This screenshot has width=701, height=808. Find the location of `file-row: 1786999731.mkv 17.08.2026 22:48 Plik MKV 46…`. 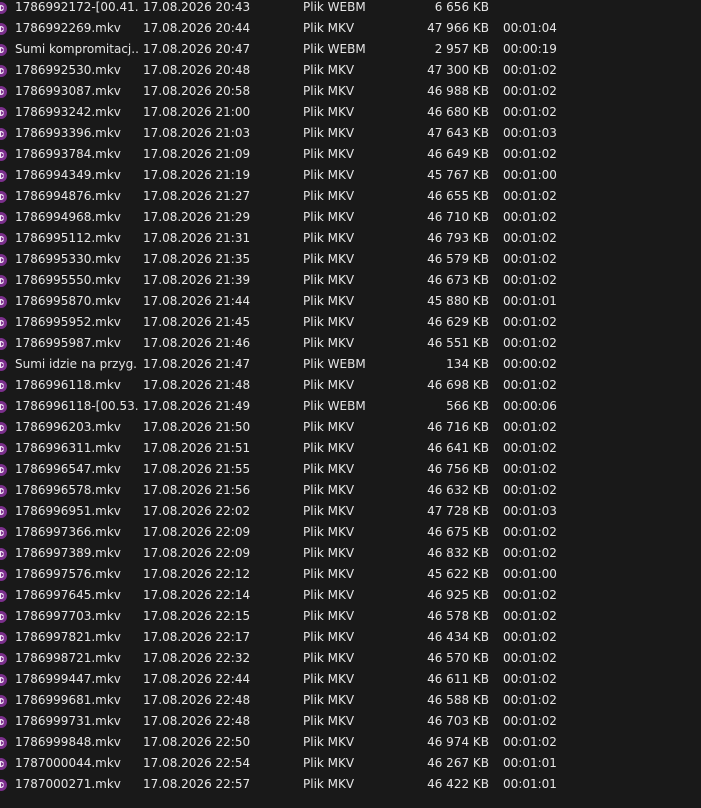

file-row: 1786999731.mkv 17.08.2026 22:48 Plik MKV 46… is located at coordinates (350, 721).